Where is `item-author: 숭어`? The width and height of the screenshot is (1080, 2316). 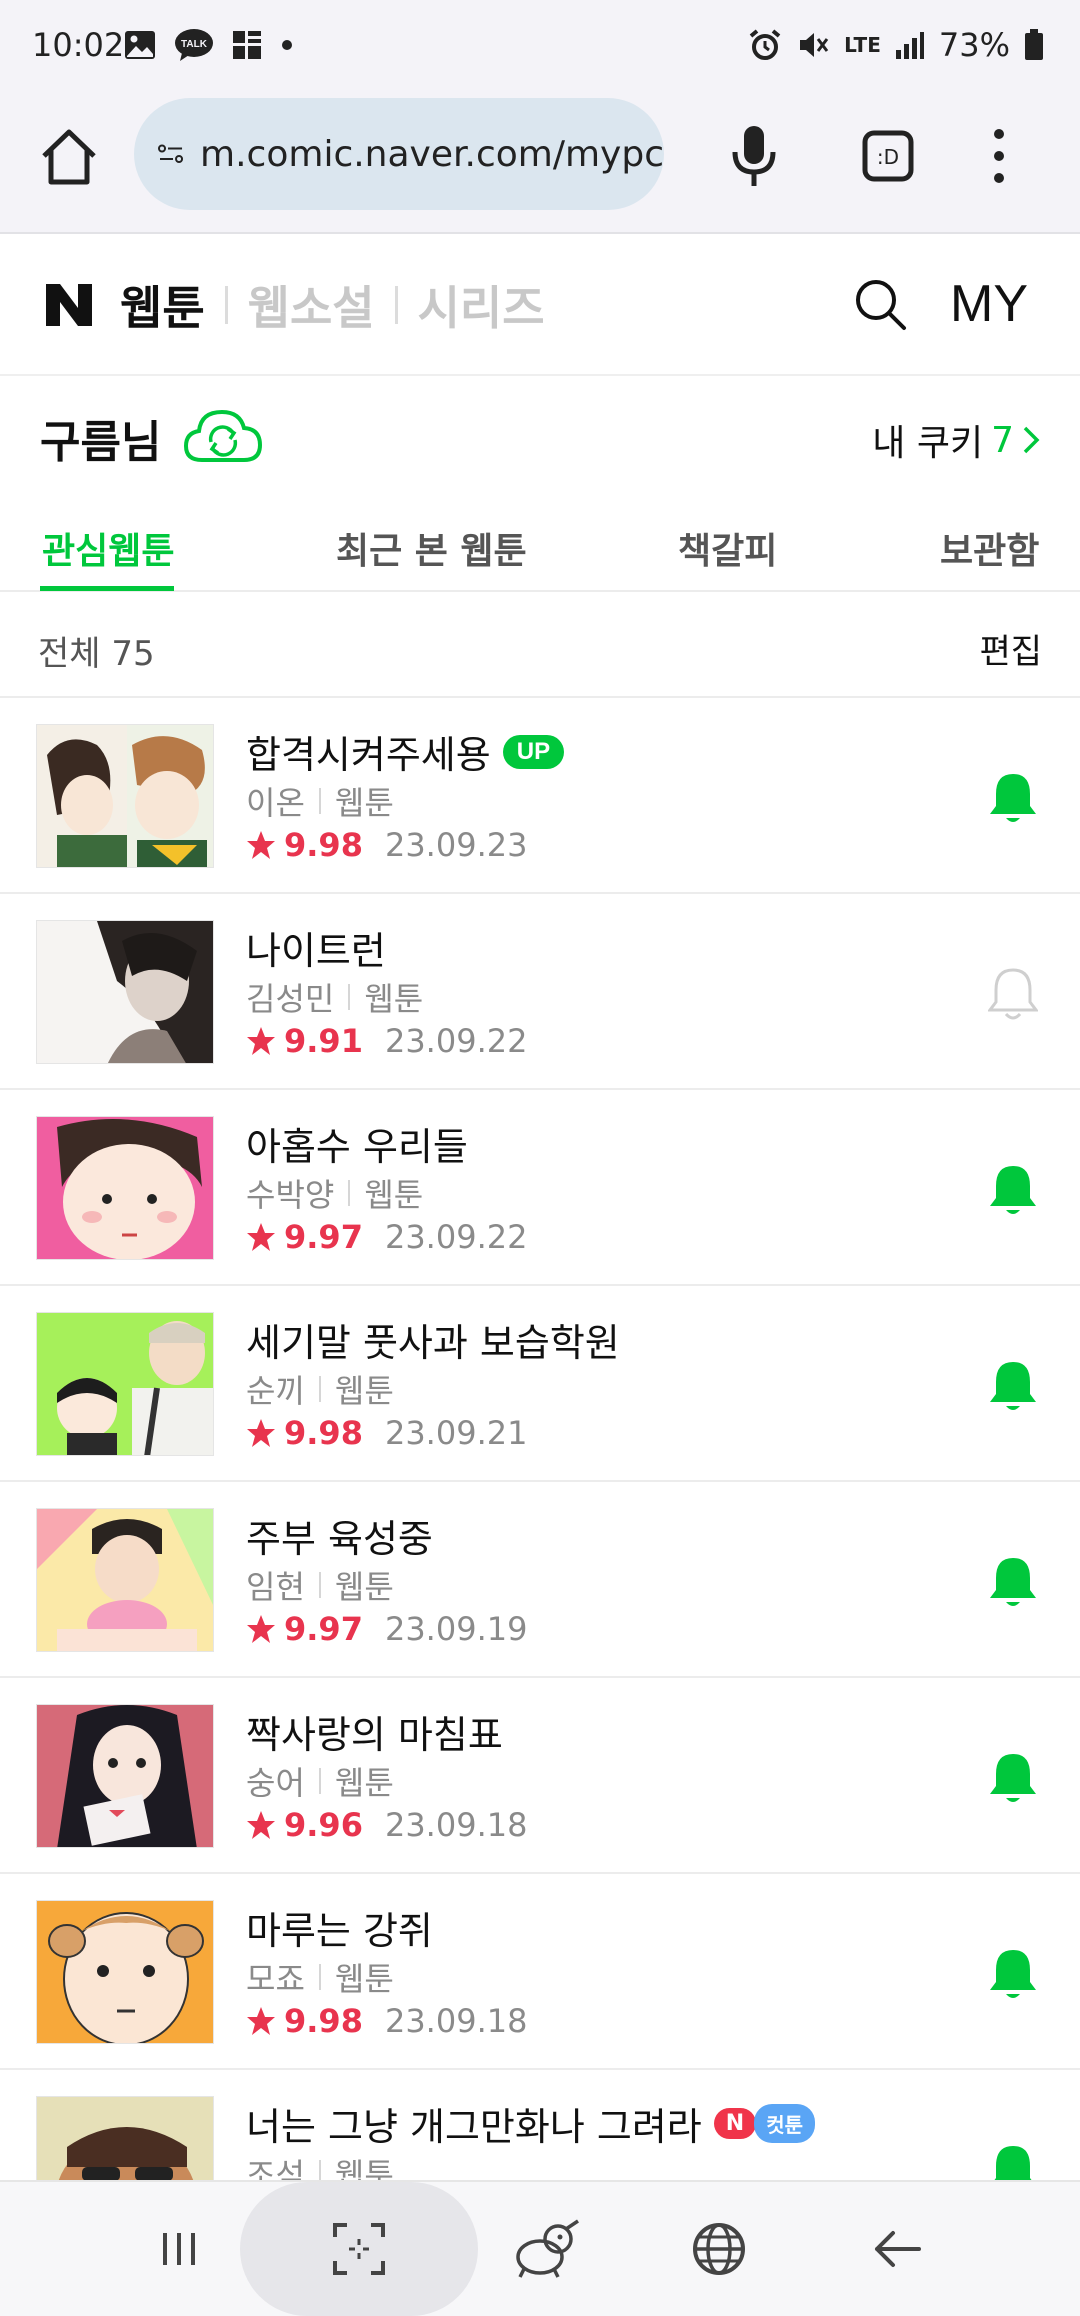
item-author: 숭어 is located at coordinates (275, 1783).